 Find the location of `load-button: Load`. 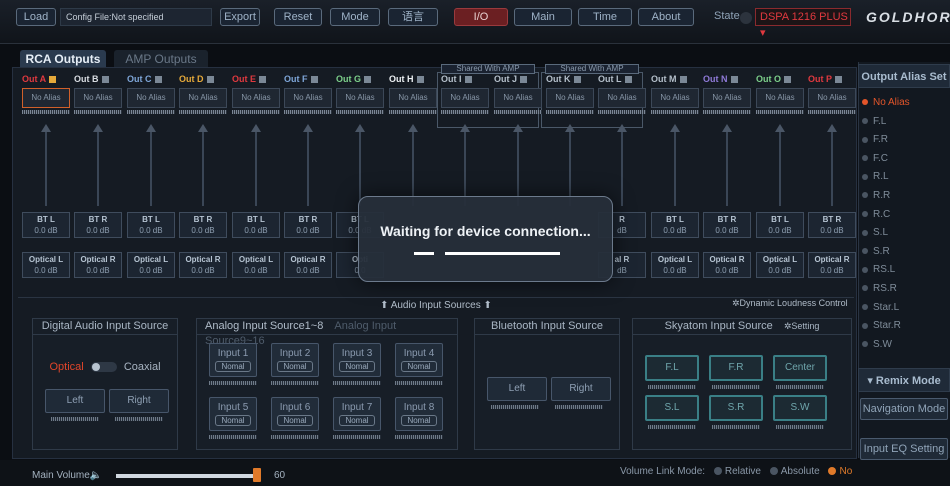

load-button: Load is located at coordinates (36, 17).